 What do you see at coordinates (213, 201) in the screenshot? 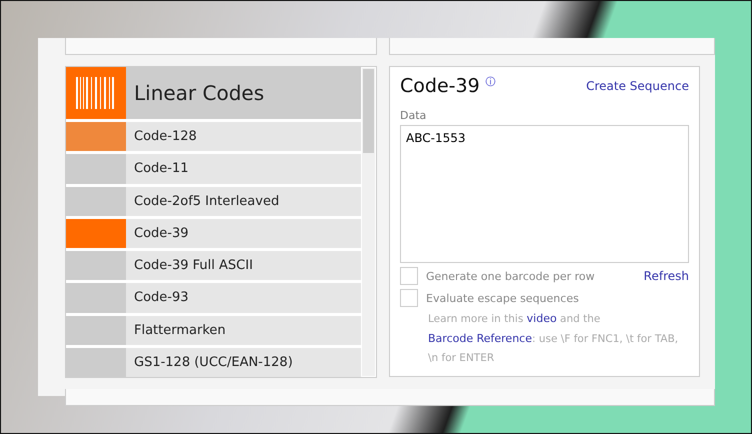
I see `code-list-item: Code-2of5 Interleaved` at bounding box center [213, 201].